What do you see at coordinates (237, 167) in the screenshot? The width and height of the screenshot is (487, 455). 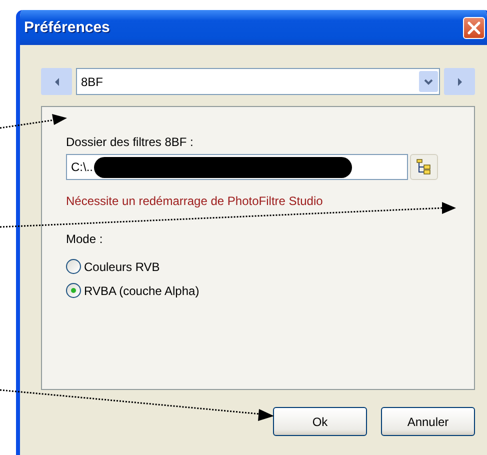 I see `folder-path-field: C:\..` at bounding box center [237, 167].